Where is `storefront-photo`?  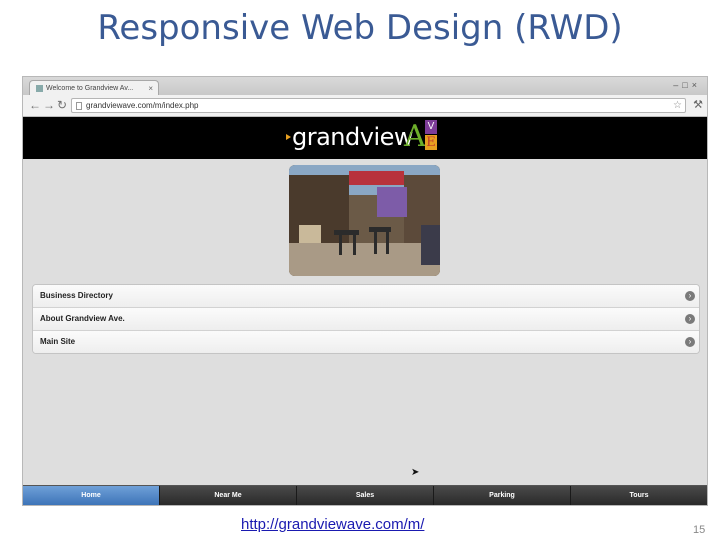 storefront-photo is located at coordinates (364, 220).